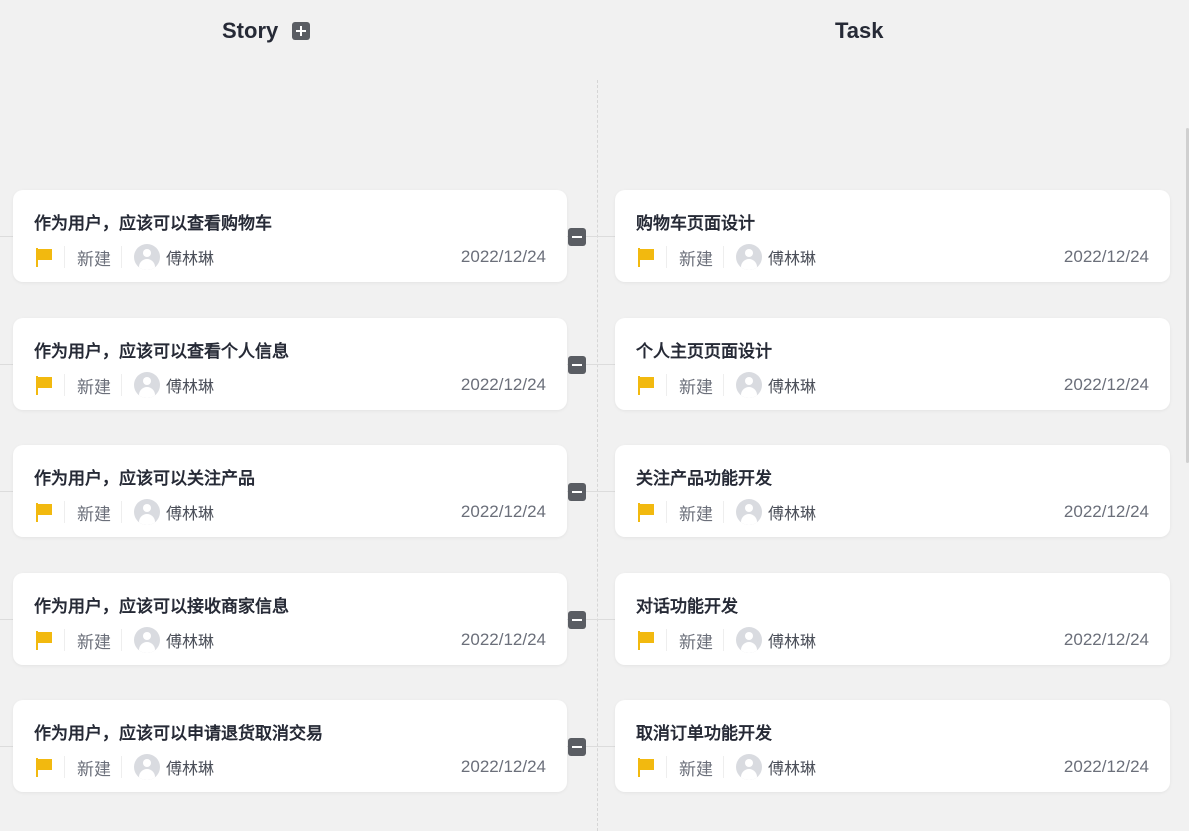  I want to click on story-title: 作为用户，应该可以关注产品, so click(144, 479).